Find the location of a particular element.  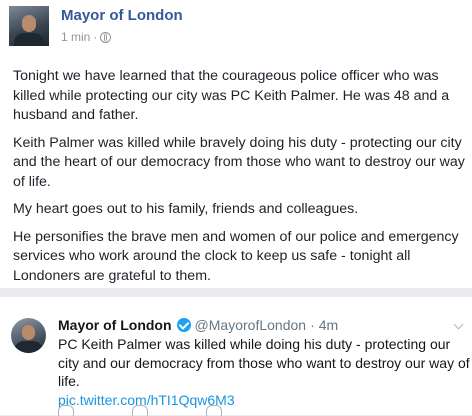

like-icon is located at coordinates (214, 410).